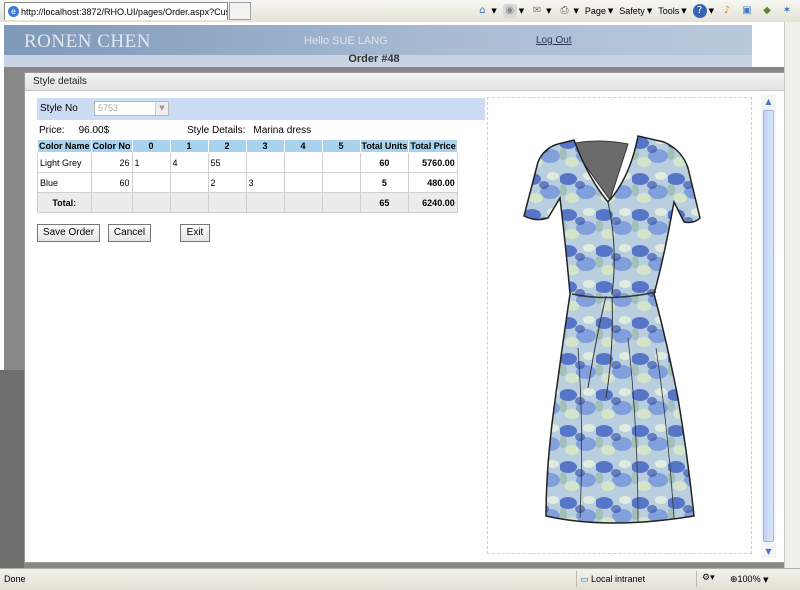 The height and width of the screenshot is (590, 800). I want to click on table-row: Blue 60 2 3 5 480.00, so click(247, 182).